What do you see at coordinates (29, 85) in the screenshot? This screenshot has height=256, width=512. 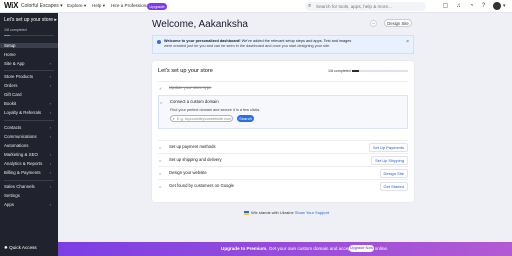 I see `sidebar-item-orders: Orders ›` at bounding box center [29, 85].